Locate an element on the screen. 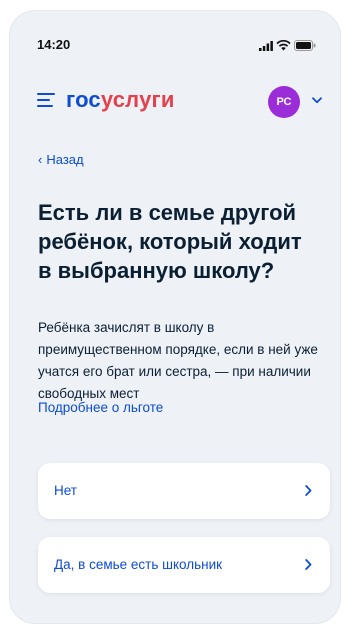 The width and height of the screenshot is (350, 628). status-bar: 14:20 is located at coordinates (175, 37).